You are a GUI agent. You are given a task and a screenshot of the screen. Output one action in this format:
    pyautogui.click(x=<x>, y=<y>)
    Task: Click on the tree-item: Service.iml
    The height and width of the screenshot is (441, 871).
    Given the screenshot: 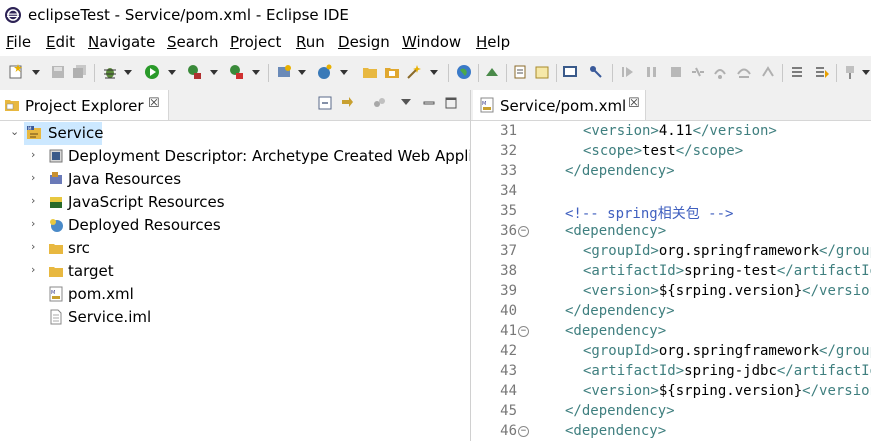 What is the action you would take?
    pyautogui.click(x=235, y=317)
    